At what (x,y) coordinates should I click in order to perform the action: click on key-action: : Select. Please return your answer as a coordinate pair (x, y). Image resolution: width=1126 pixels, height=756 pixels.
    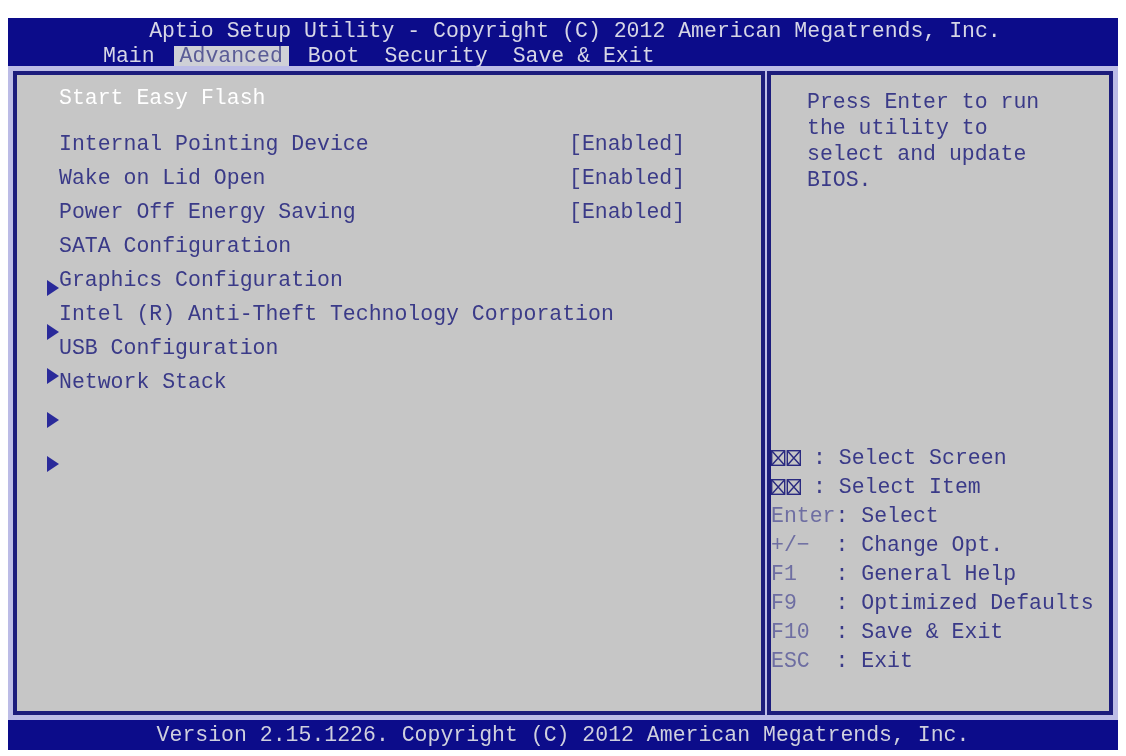
    Looking at the image, I should click on (887, 515).